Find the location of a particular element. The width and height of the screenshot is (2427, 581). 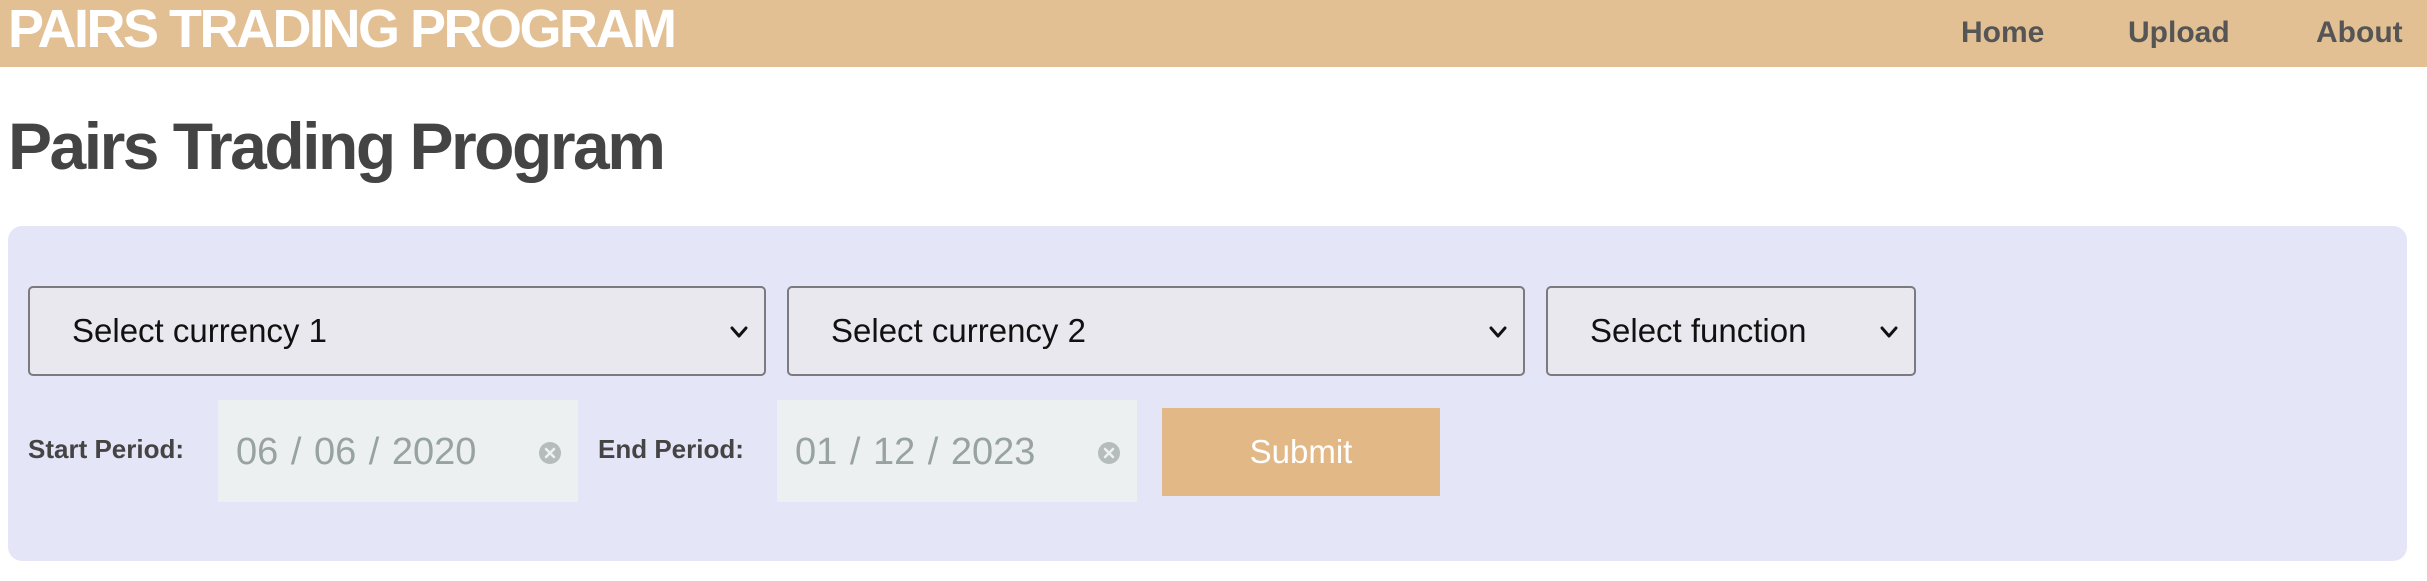

navbar: PAIRS TRADING PROGRAM Home Upload About is located at coordinates (1213, 33).